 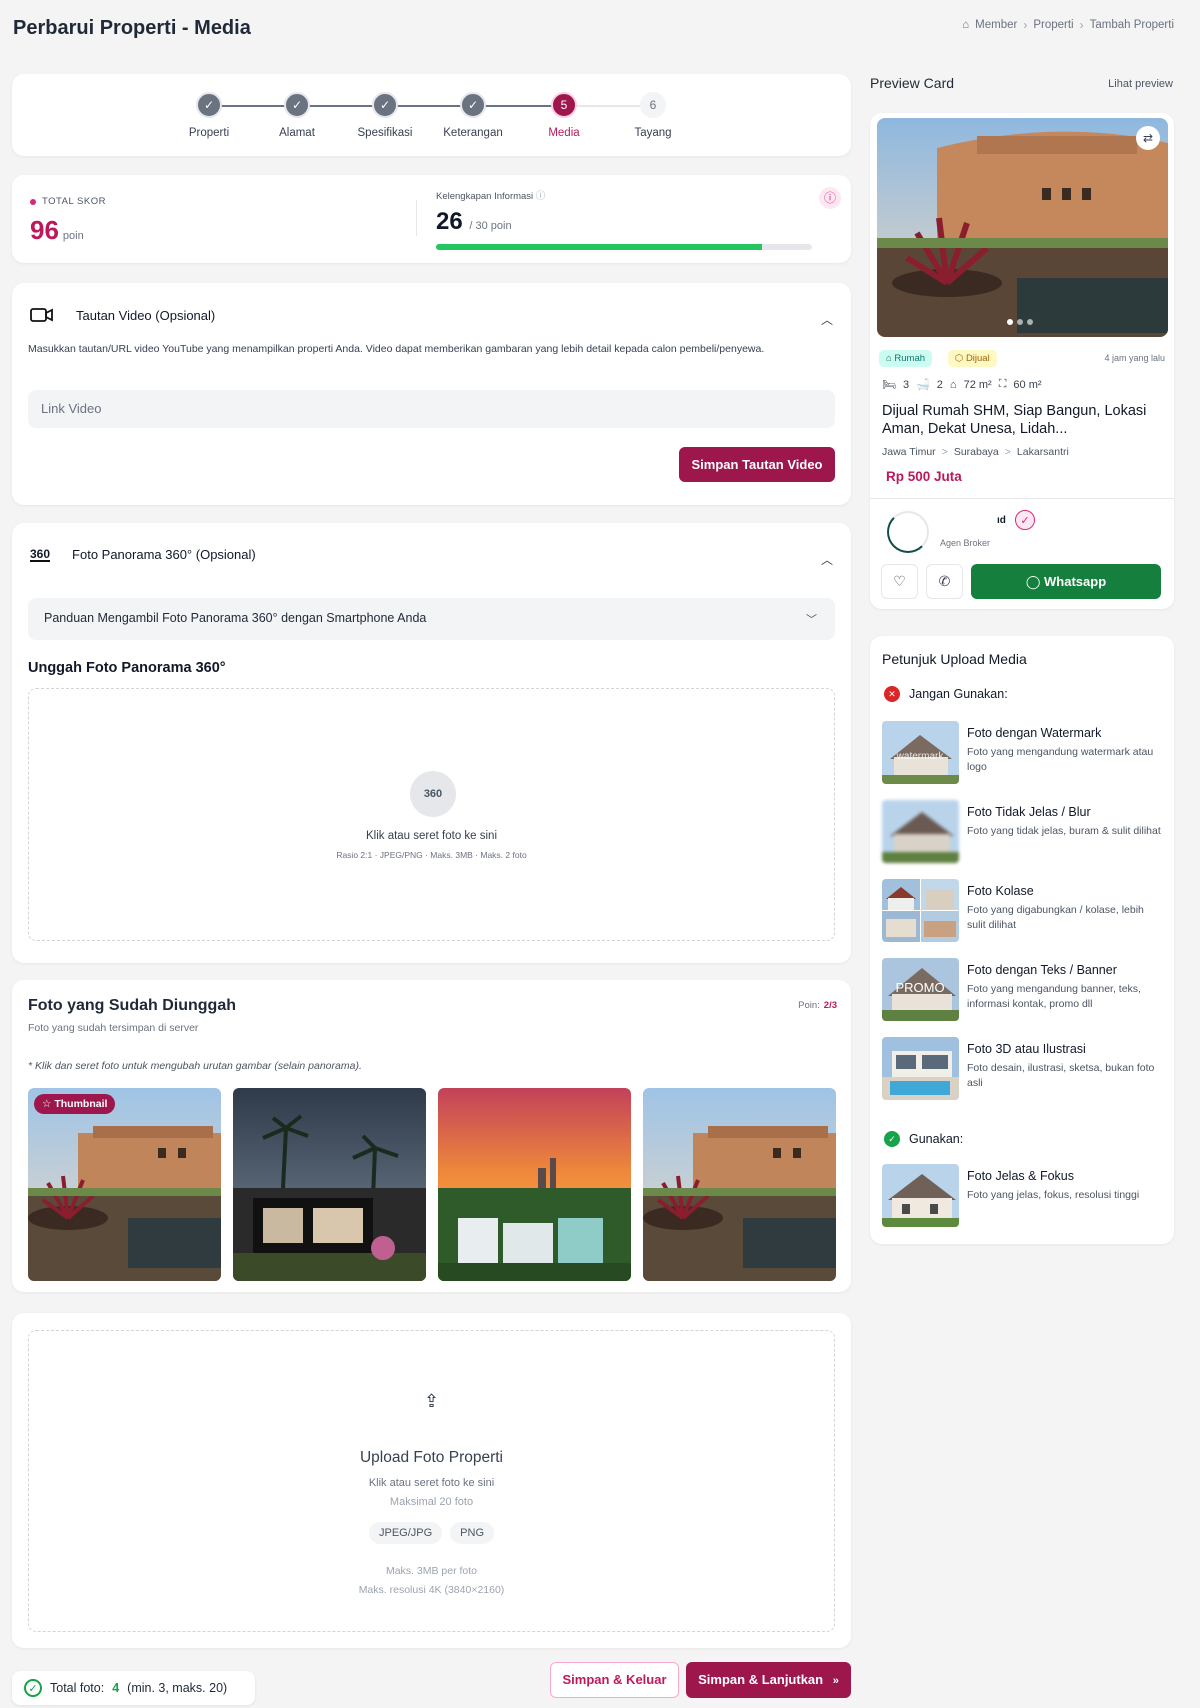 I want to click on step-number: 5, so click(x=564, y=105).